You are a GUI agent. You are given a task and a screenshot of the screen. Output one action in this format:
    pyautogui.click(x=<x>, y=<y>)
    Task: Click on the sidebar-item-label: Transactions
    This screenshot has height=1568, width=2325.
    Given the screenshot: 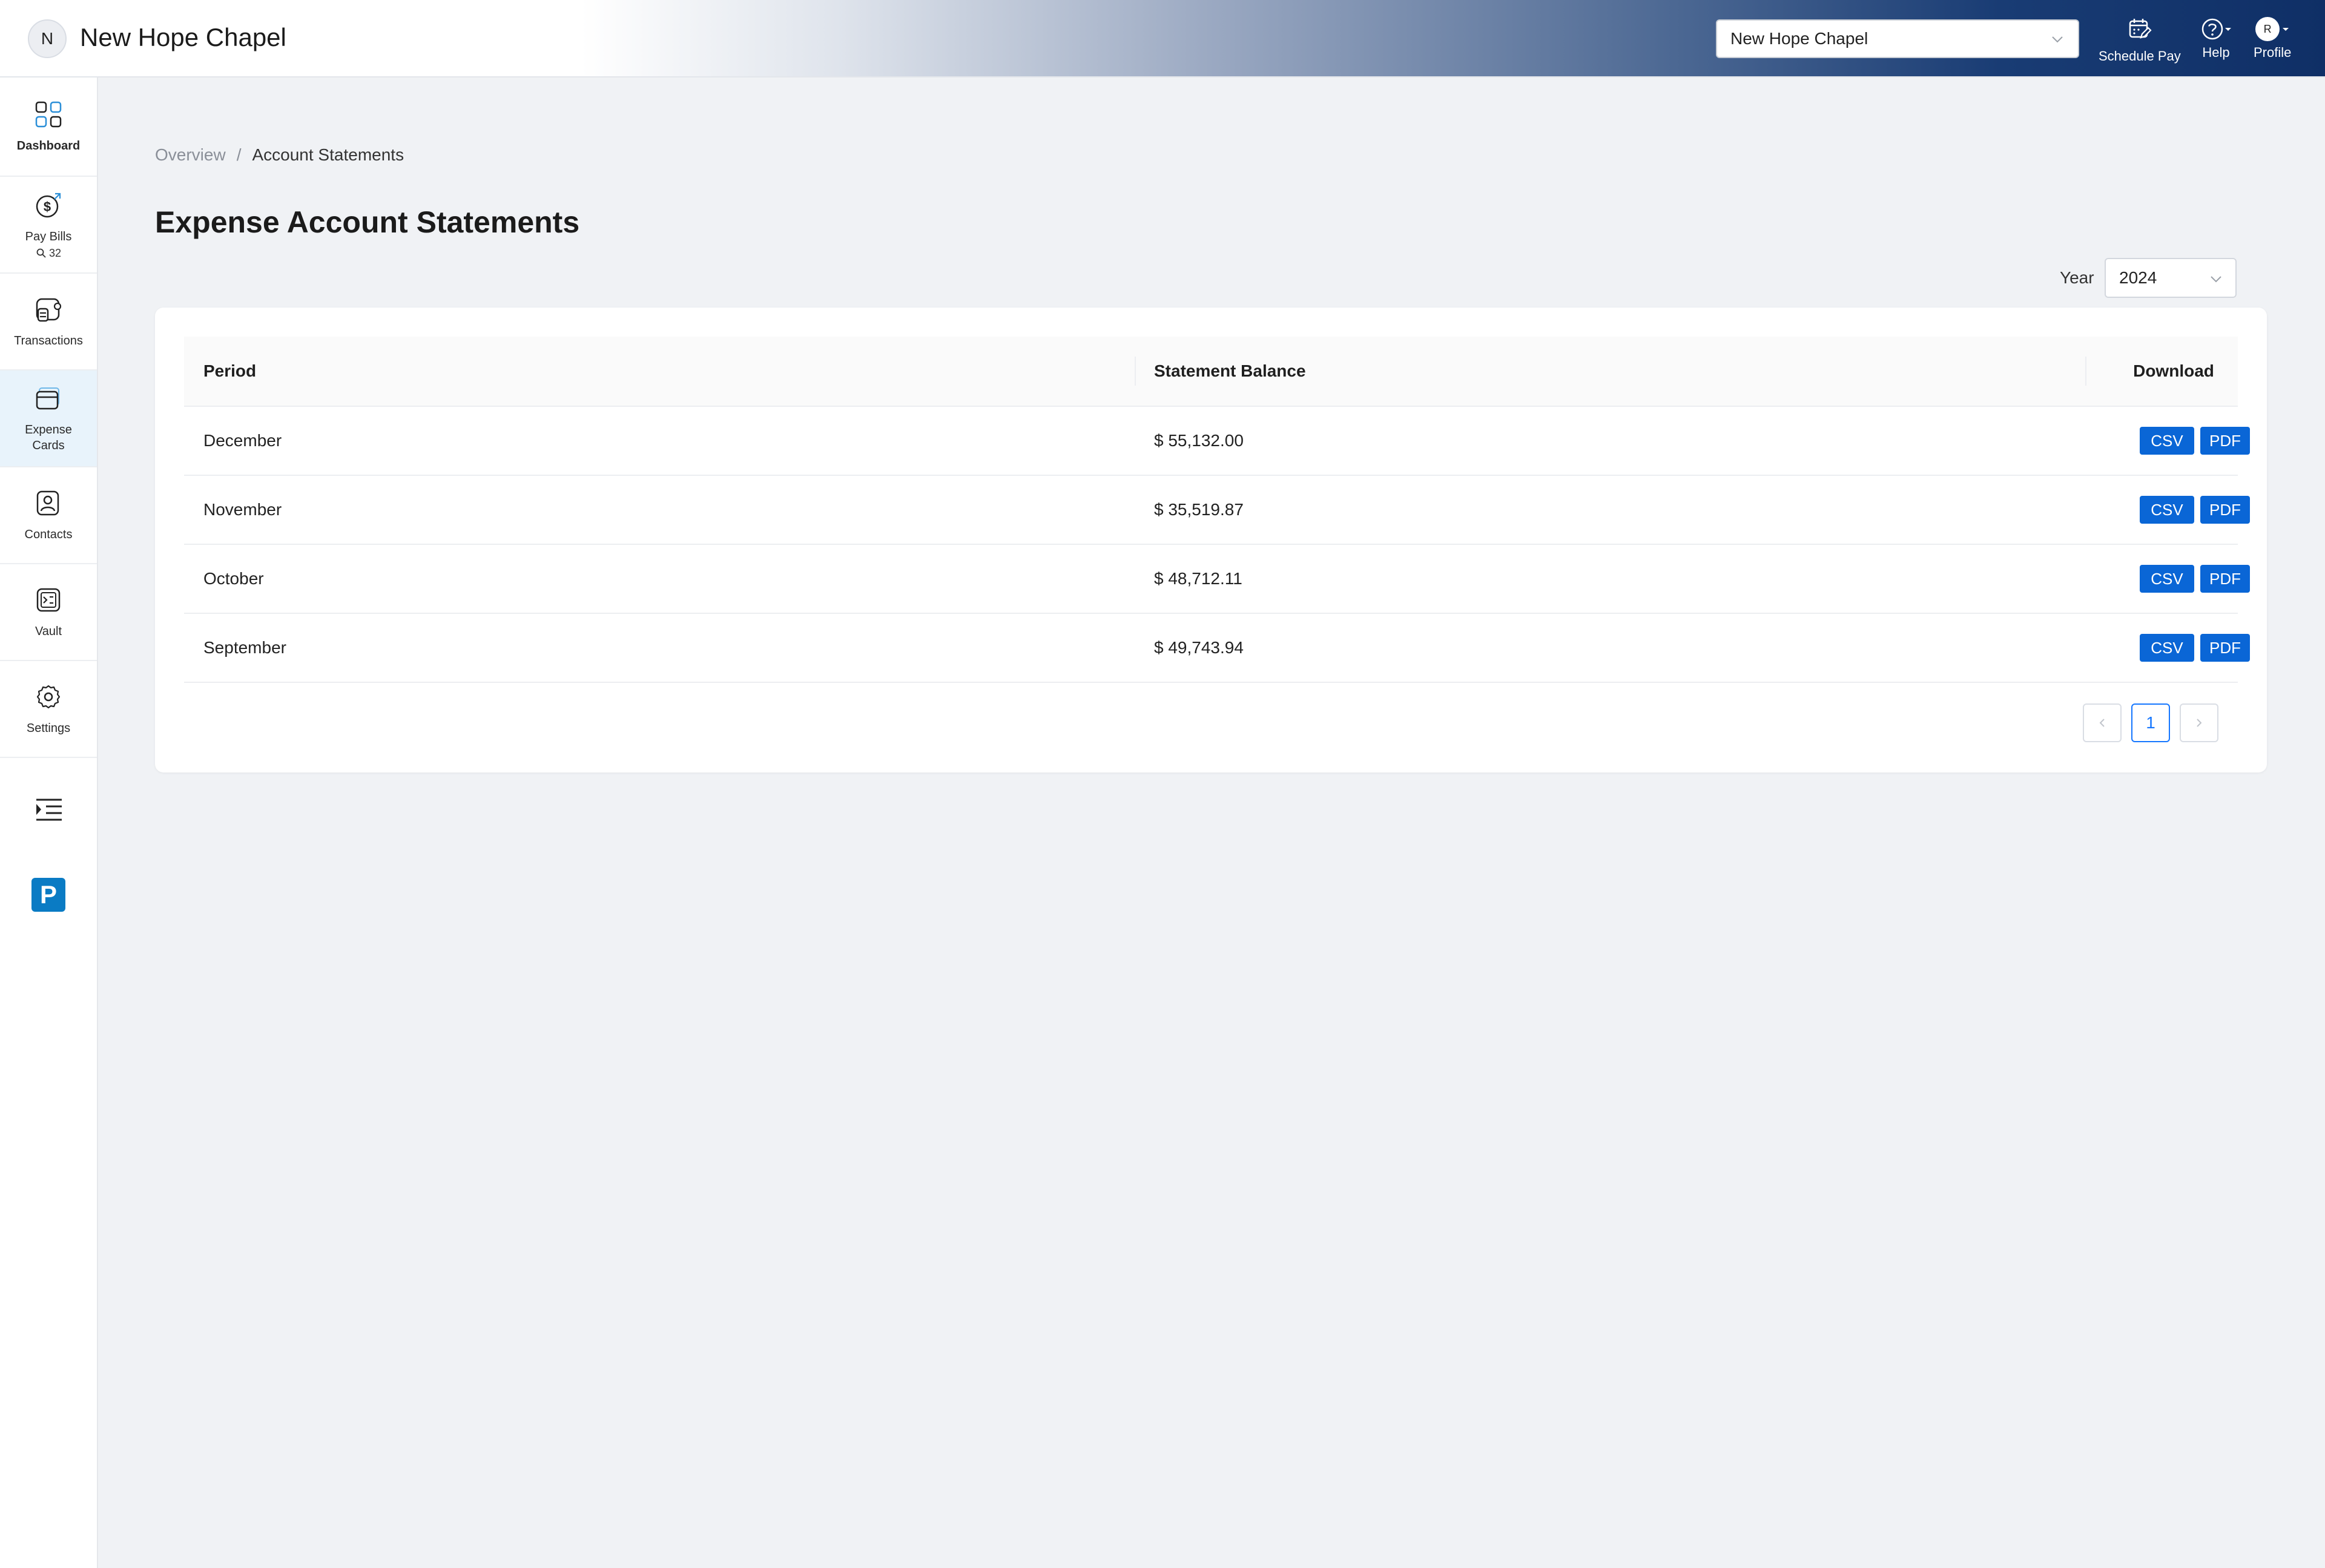 What is the action you would take?
    pyautogui.click(x=48, y=341)
    